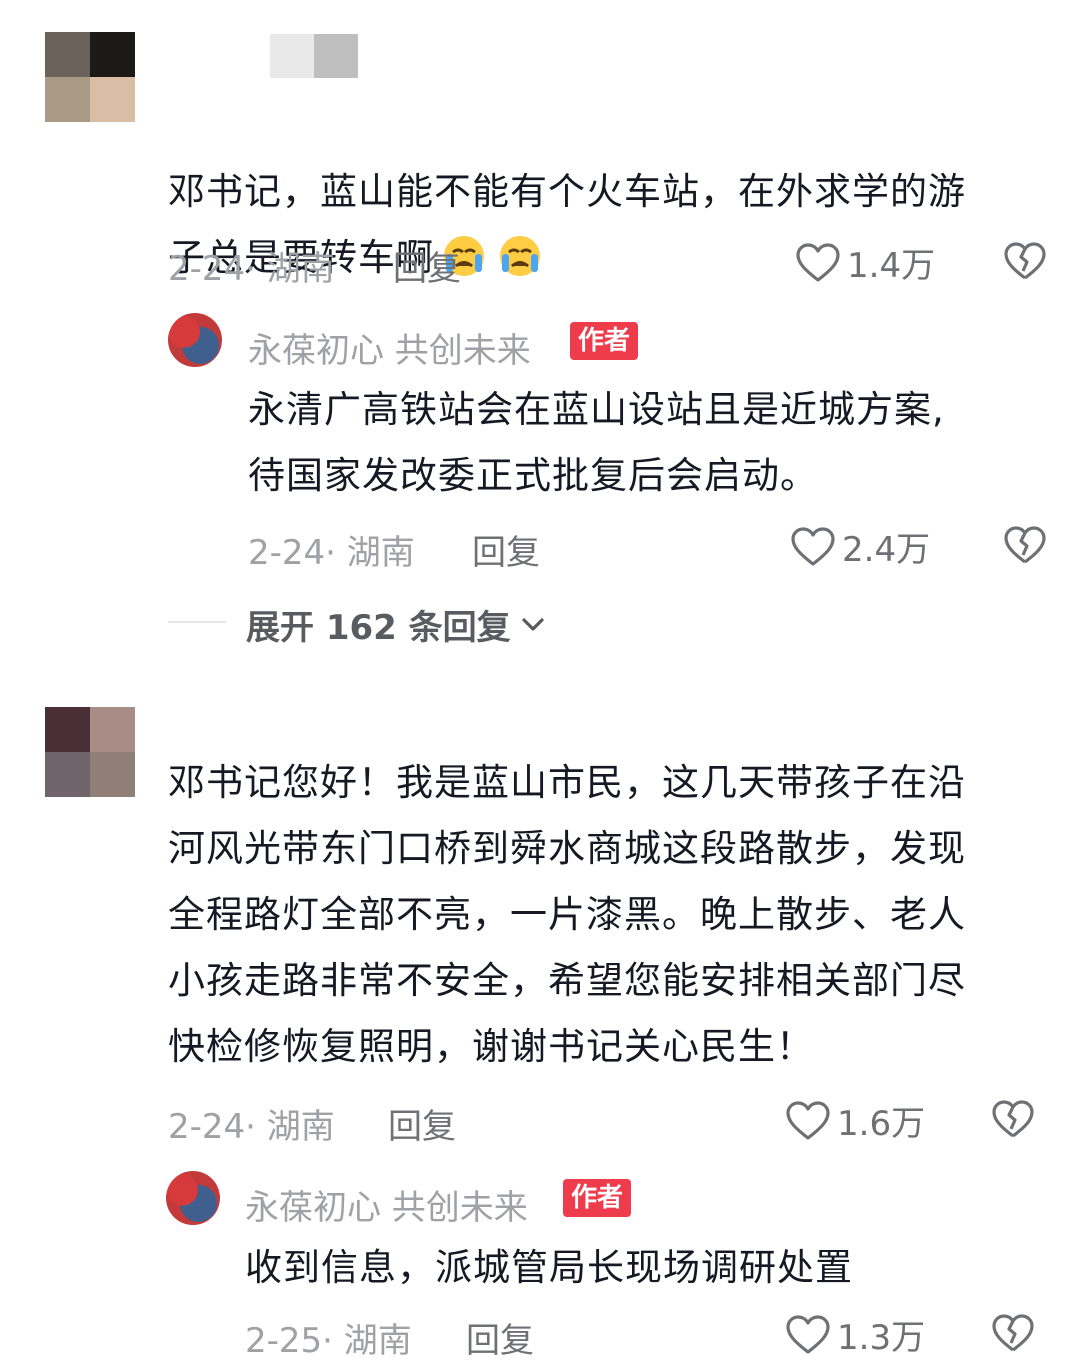 This screenshot has width=1080, height=1372. Describe the element at coordinates (596, 442) in the screenshot. I see `reply-text: 永清广高铁站会在蓝山设站且是近城方案, 待国家发改委正式批复后会启动。` at that location.